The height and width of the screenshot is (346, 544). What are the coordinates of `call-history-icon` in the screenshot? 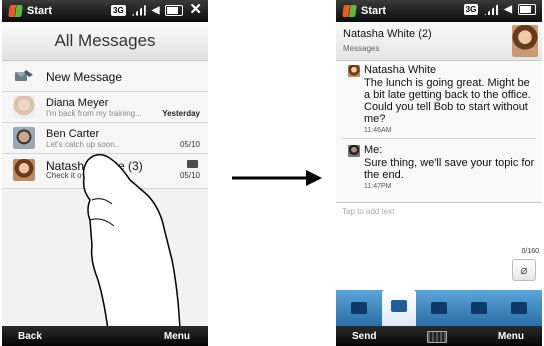 It's located at (479, 308).